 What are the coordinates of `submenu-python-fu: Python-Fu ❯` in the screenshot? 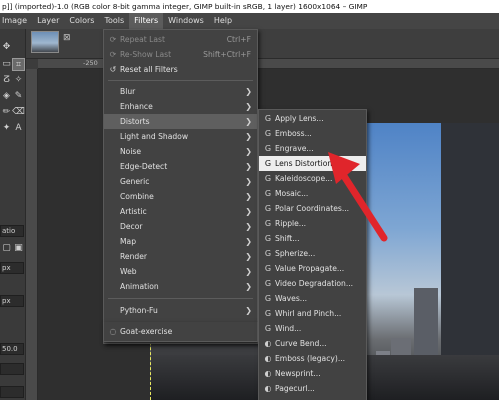 It's located at (180, 310).